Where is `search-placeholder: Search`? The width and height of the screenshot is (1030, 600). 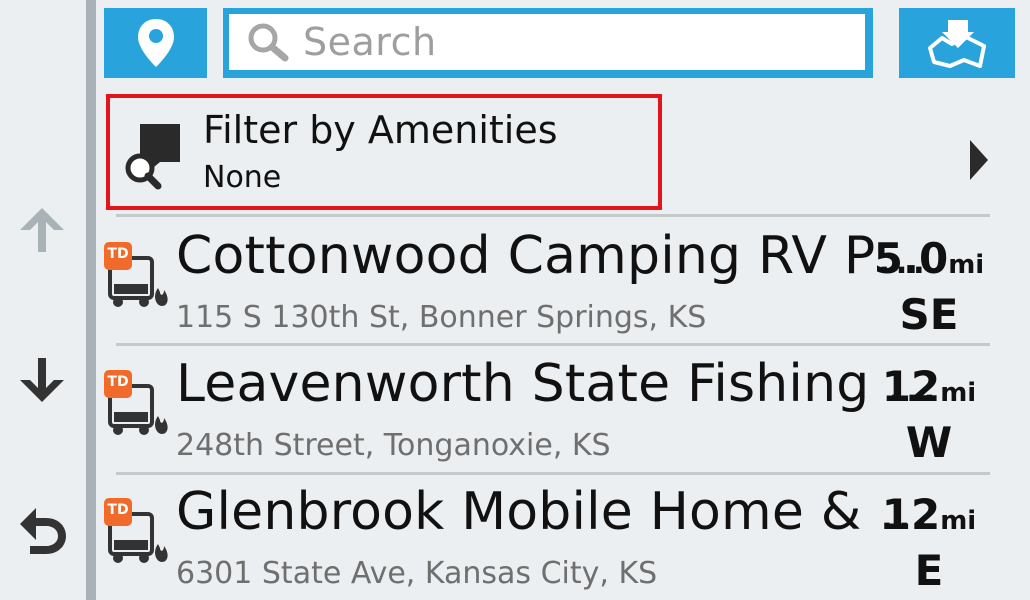 search-placeholder: Search is located at coordinates (370, 42).